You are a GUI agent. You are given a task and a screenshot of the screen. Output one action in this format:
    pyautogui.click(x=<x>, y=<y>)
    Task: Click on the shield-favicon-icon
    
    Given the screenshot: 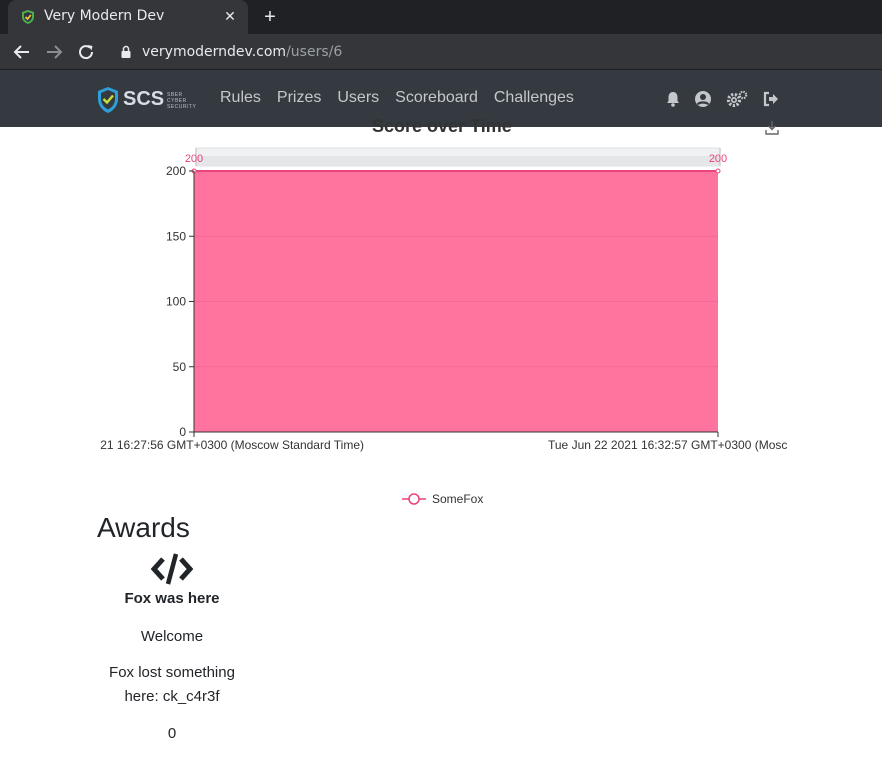 What is the action you would take?
    pyautogui.click(x=28, y=17)
    